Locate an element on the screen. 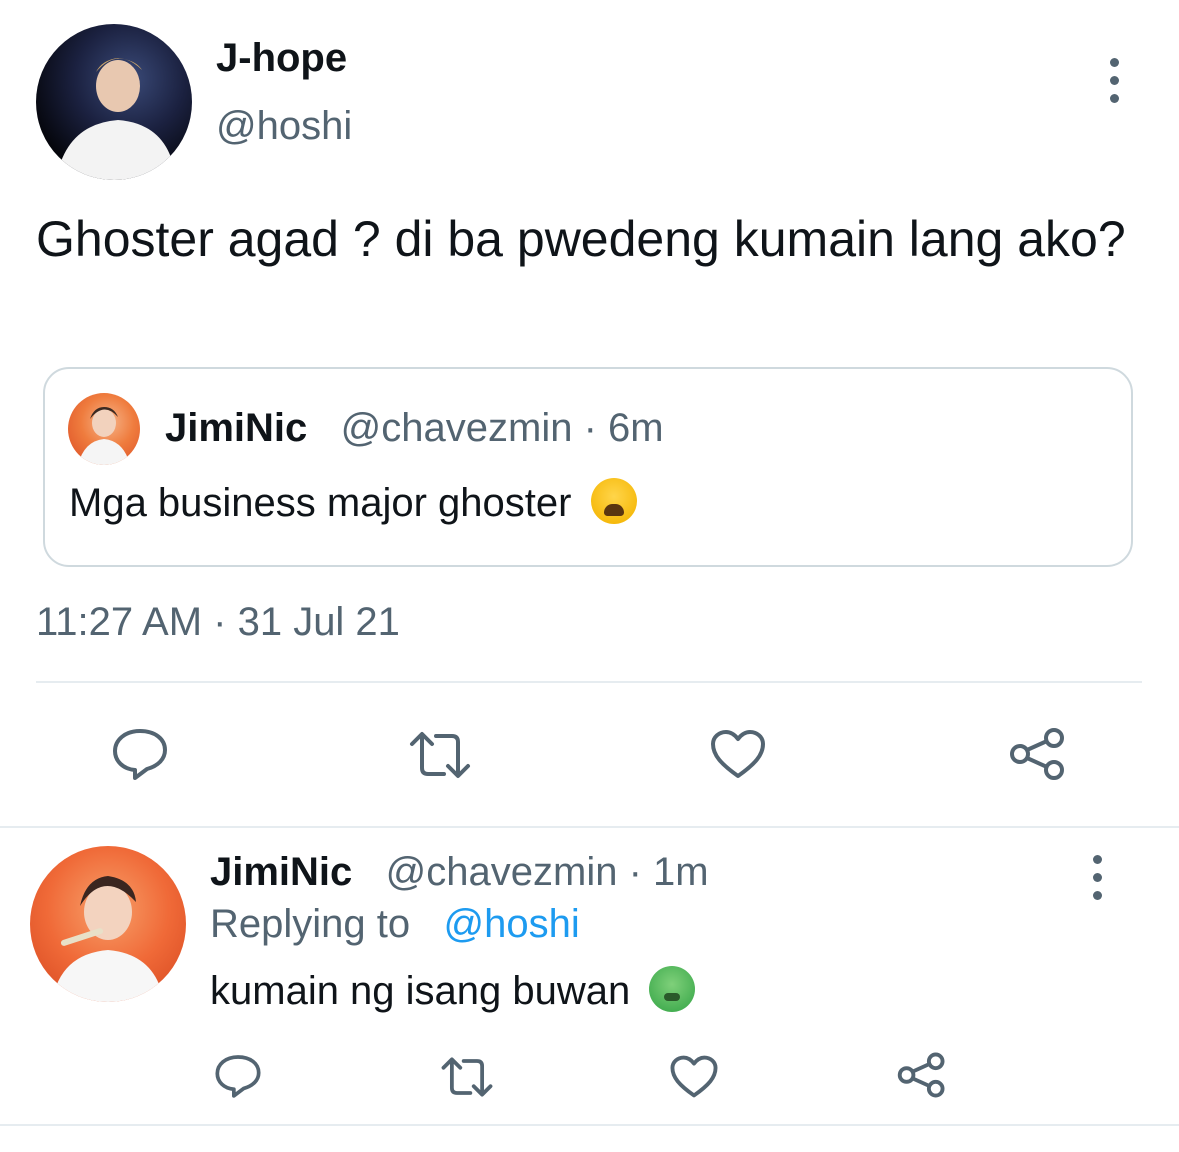 The height and width of the screenshot is (1152, 1179). weary-face-emoji-icon is located at coordinates (613, 501).